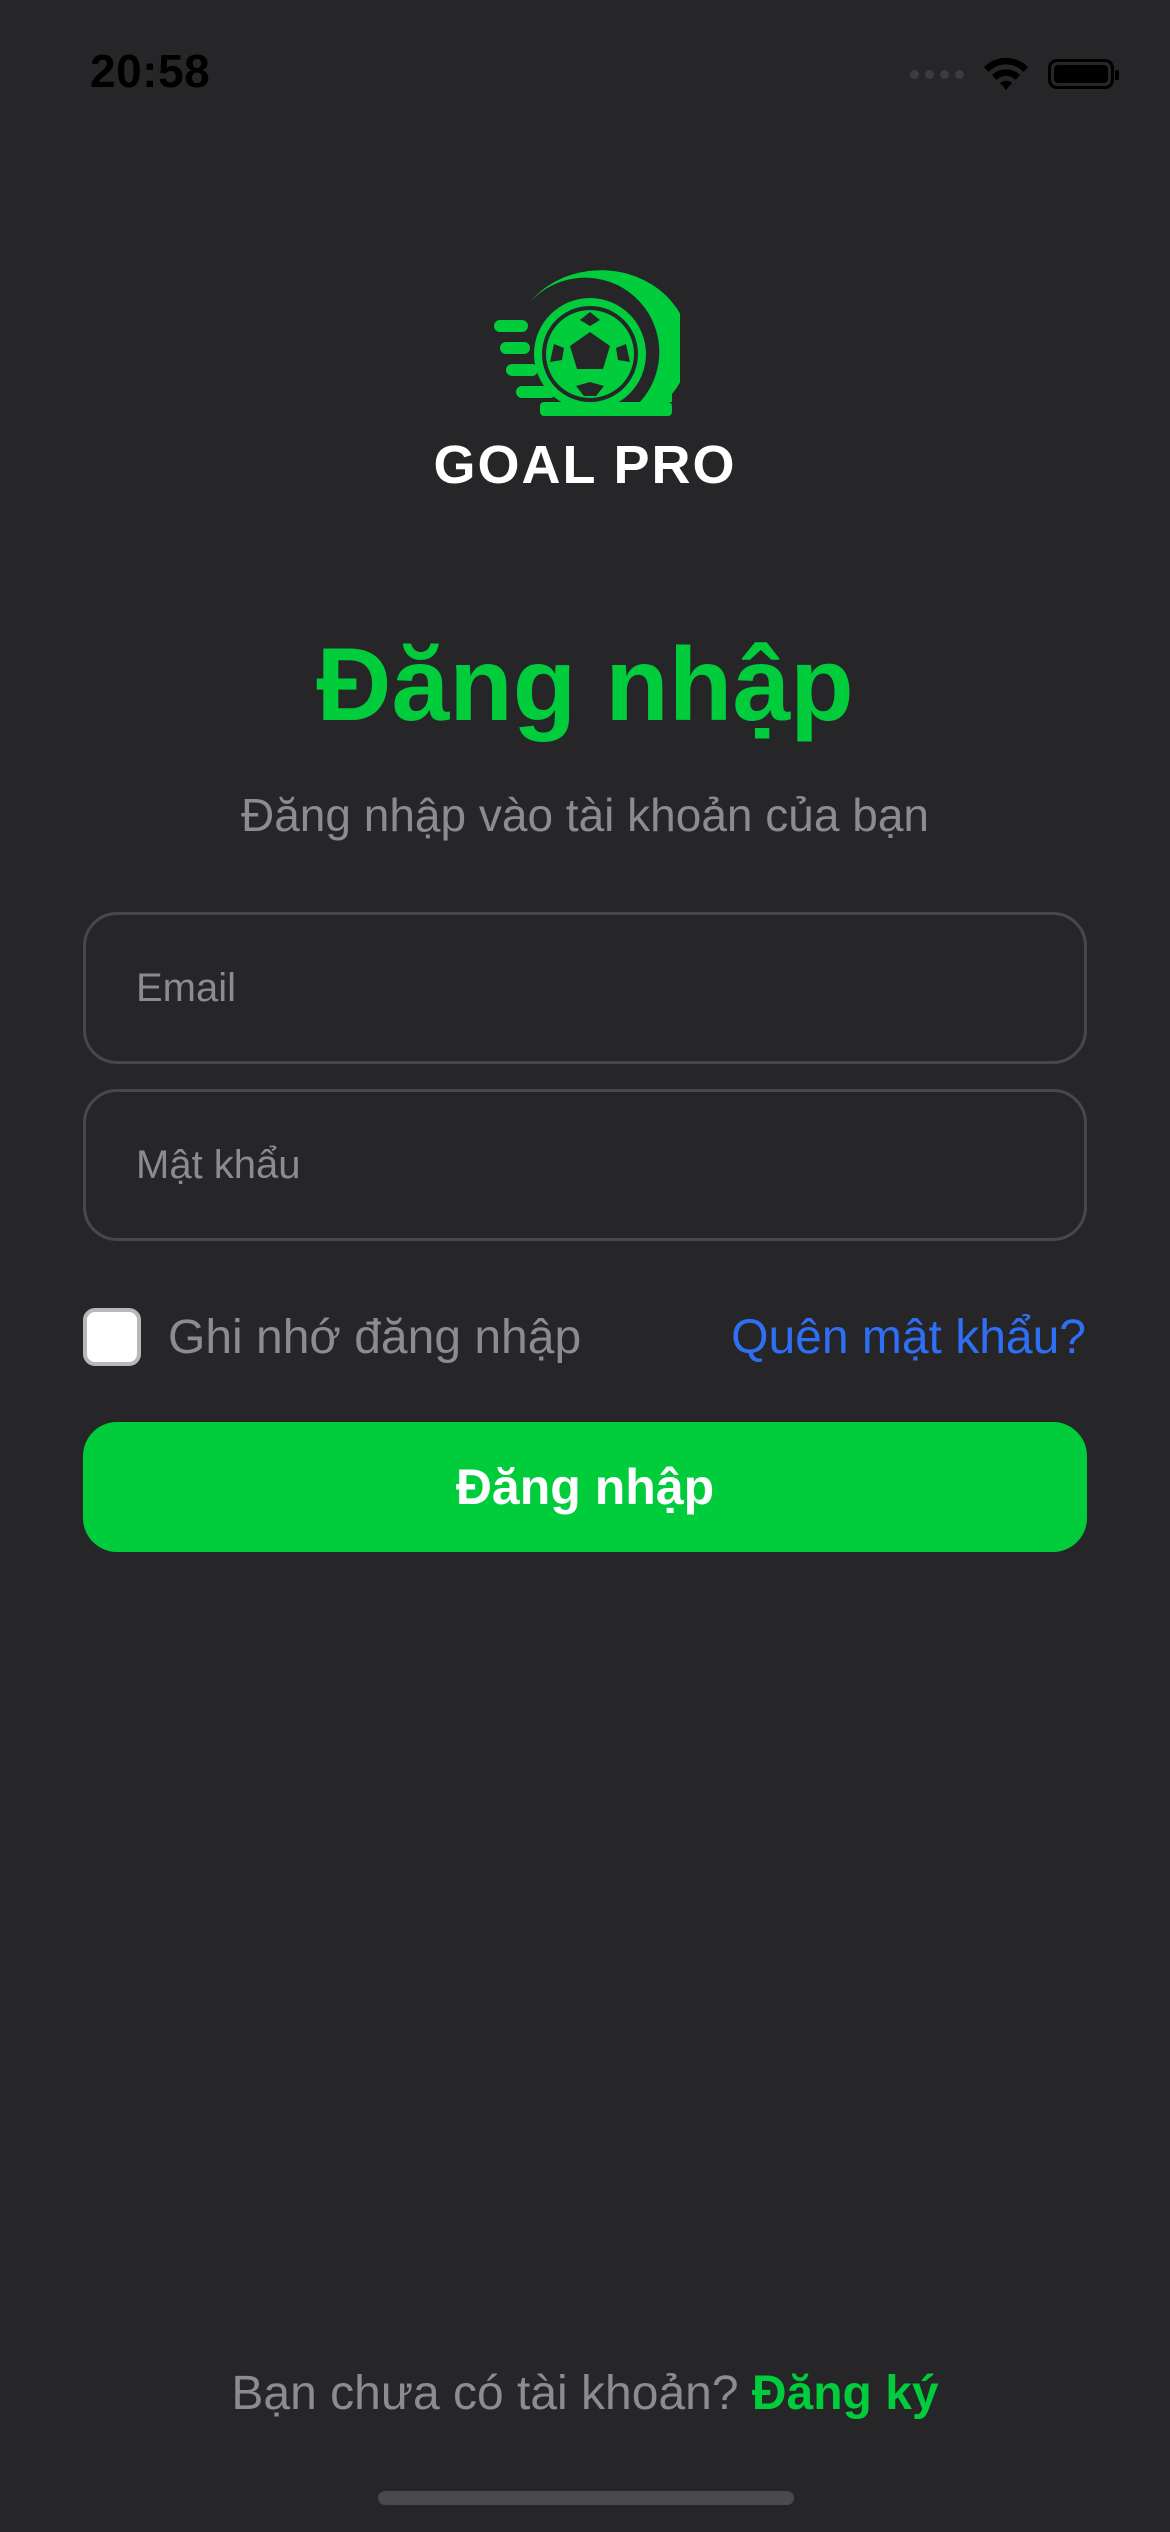  Describe the element at coordinates (587, 343) in the screenshot. I see `soccer-ball-logo-icon` at that location.